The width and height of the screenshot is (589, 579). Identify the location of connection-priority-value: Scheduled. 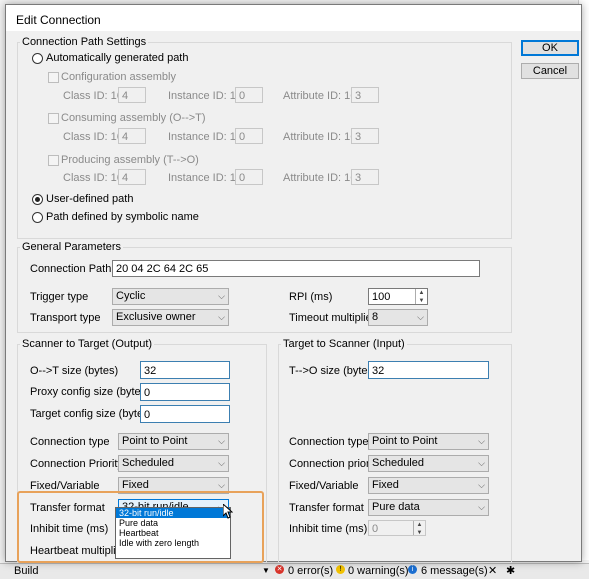
(148, 463).